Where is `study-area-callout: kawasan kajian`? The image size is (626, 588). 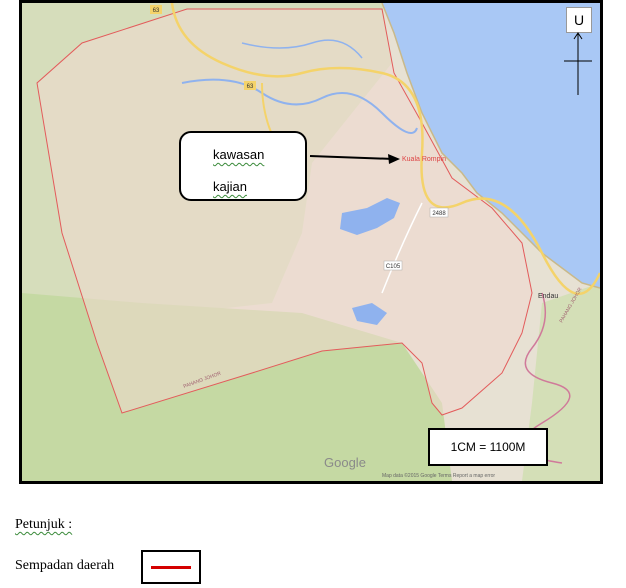
study-area-callout: kawasan kajian is located at coordinates (243, 166).